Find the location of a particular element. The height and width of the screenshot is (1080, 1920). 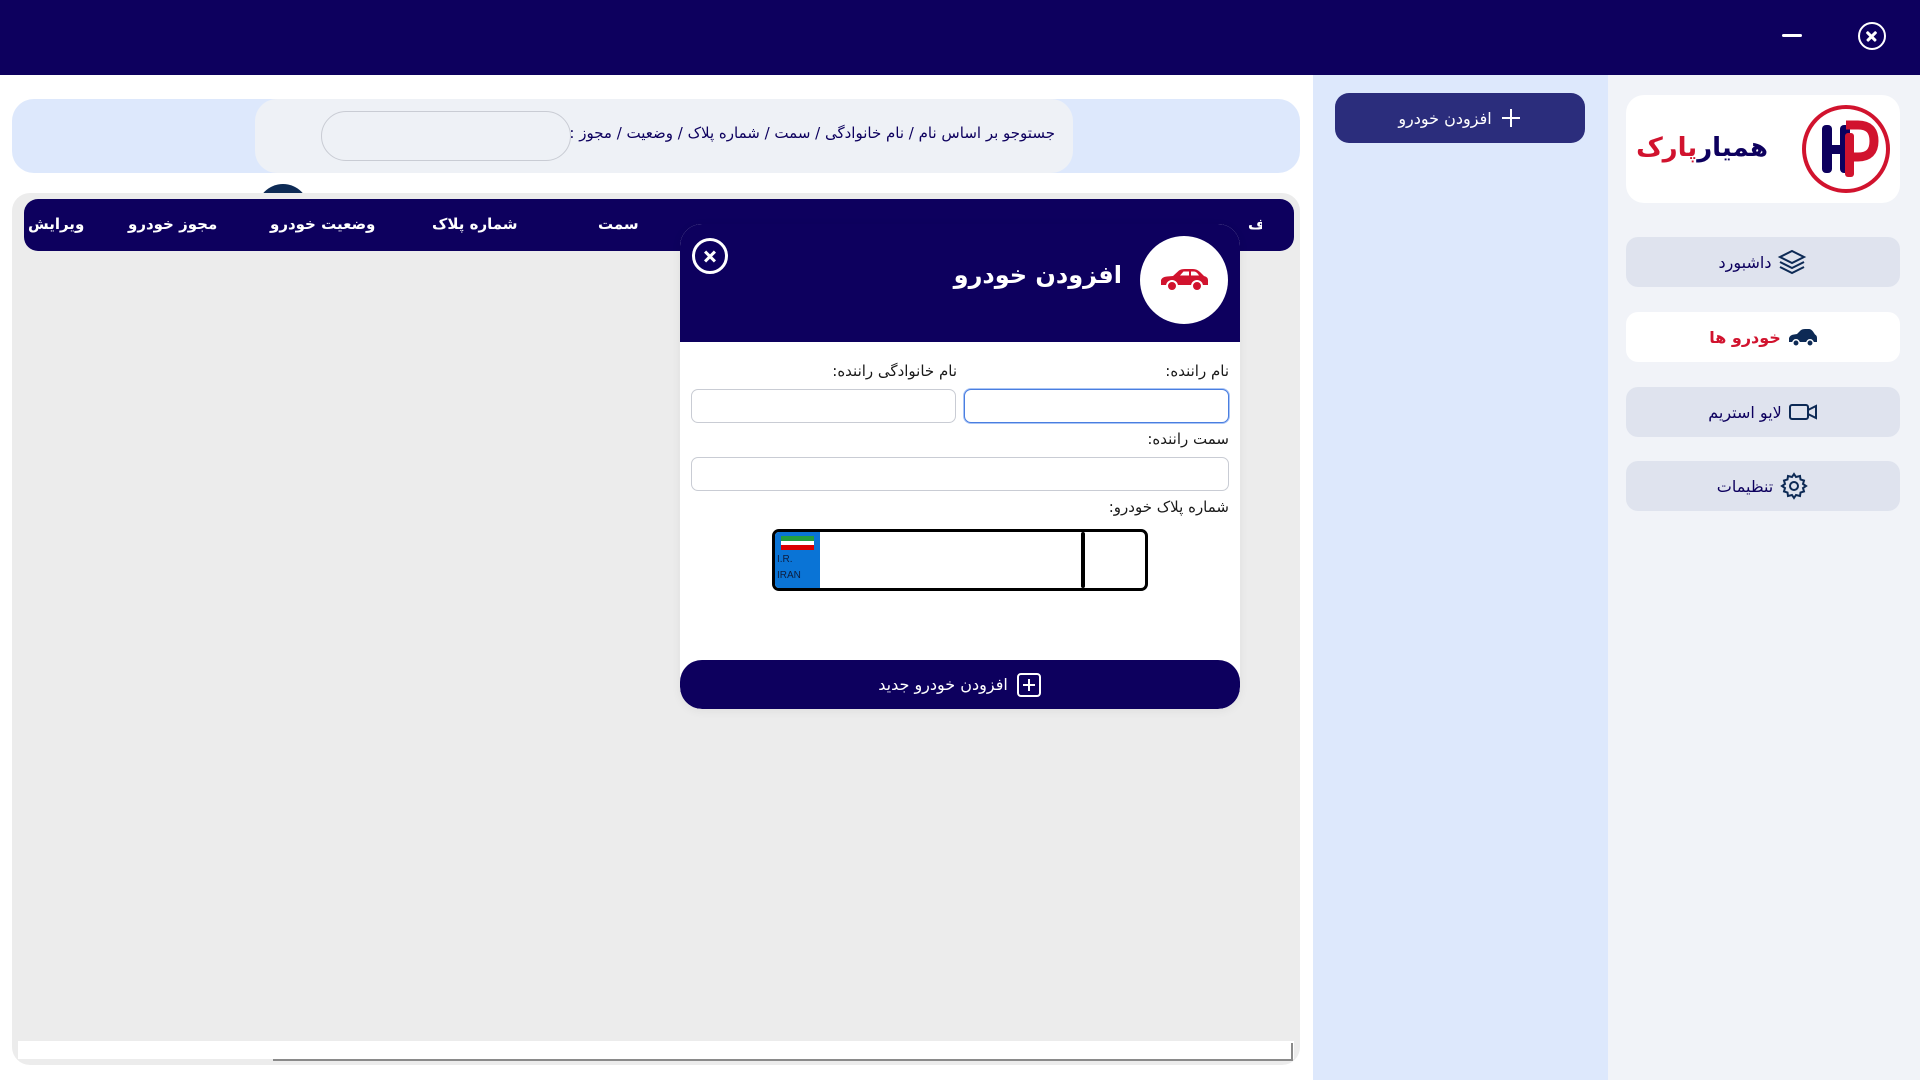

sidebar-item-live-stream: لایو استریم is located at coordinates (1763, 412).